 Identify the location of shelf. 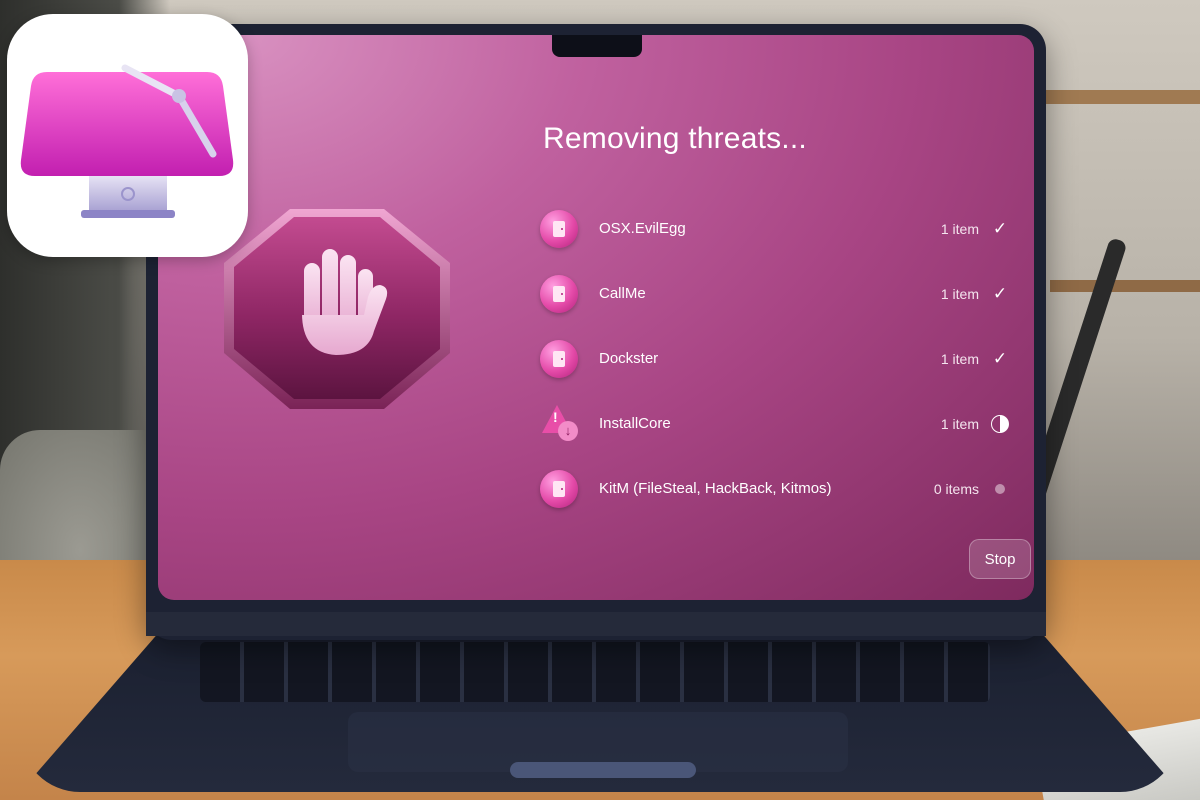
(1120, 97).